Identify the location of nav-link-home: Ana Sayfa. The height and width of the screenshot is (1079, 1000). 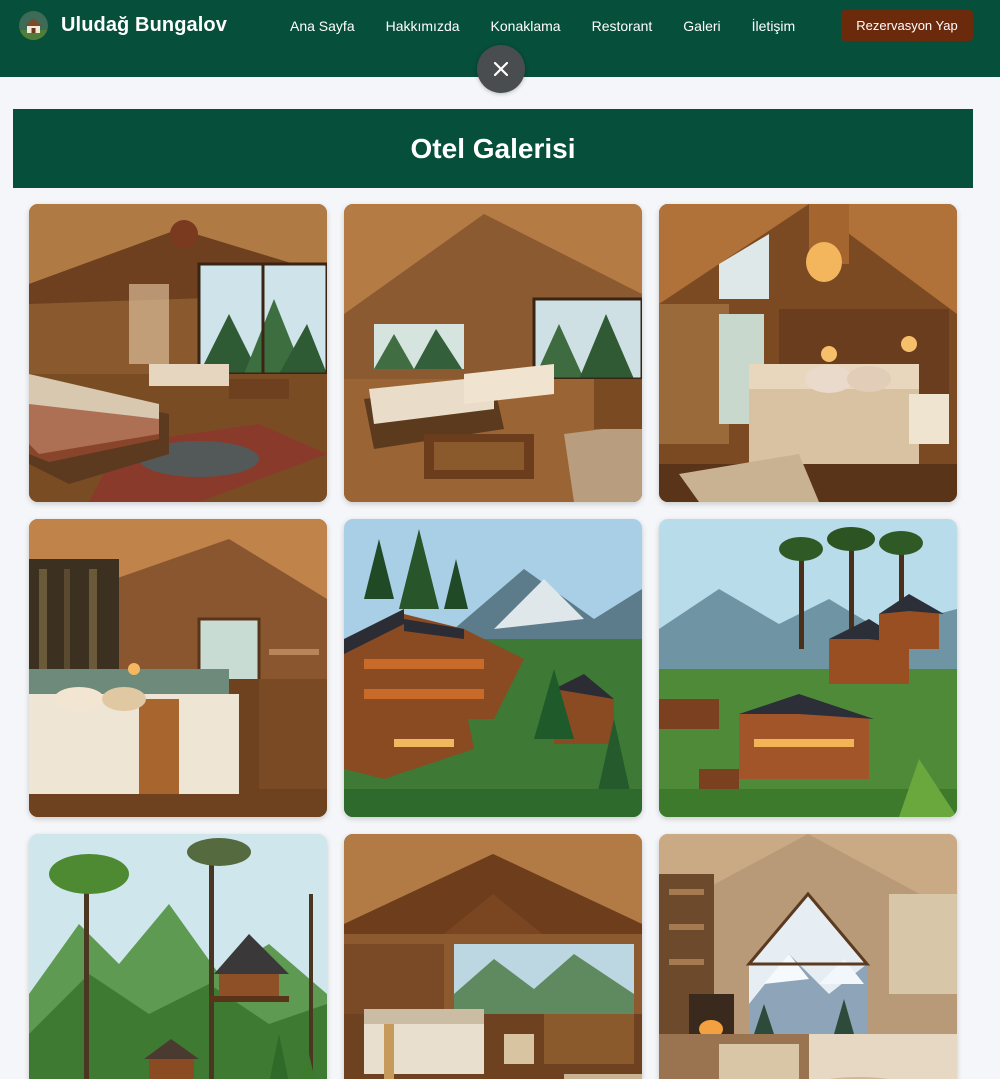
(322, 26).